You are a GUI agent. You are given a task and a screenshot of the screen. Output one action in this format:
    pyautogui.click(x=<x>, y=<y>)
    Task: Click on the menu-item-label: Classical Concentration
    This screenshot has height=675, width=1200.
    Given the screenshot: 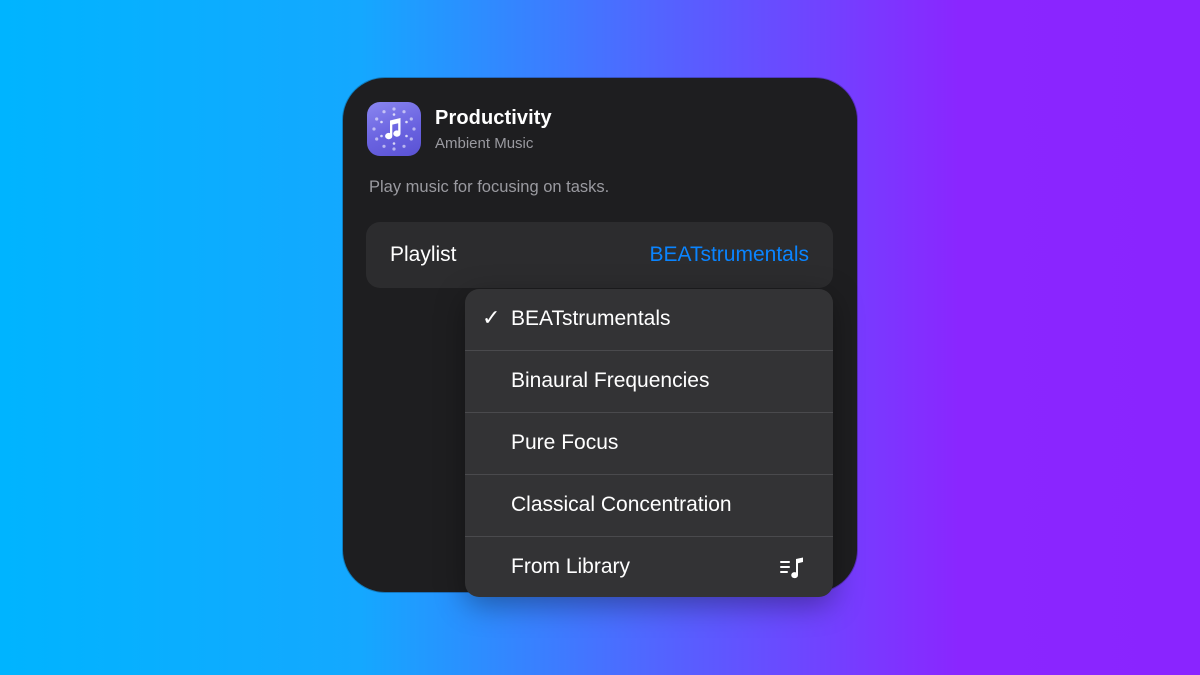 What is the action you would take?
    pyautogui.click(x=621, y=504)
    